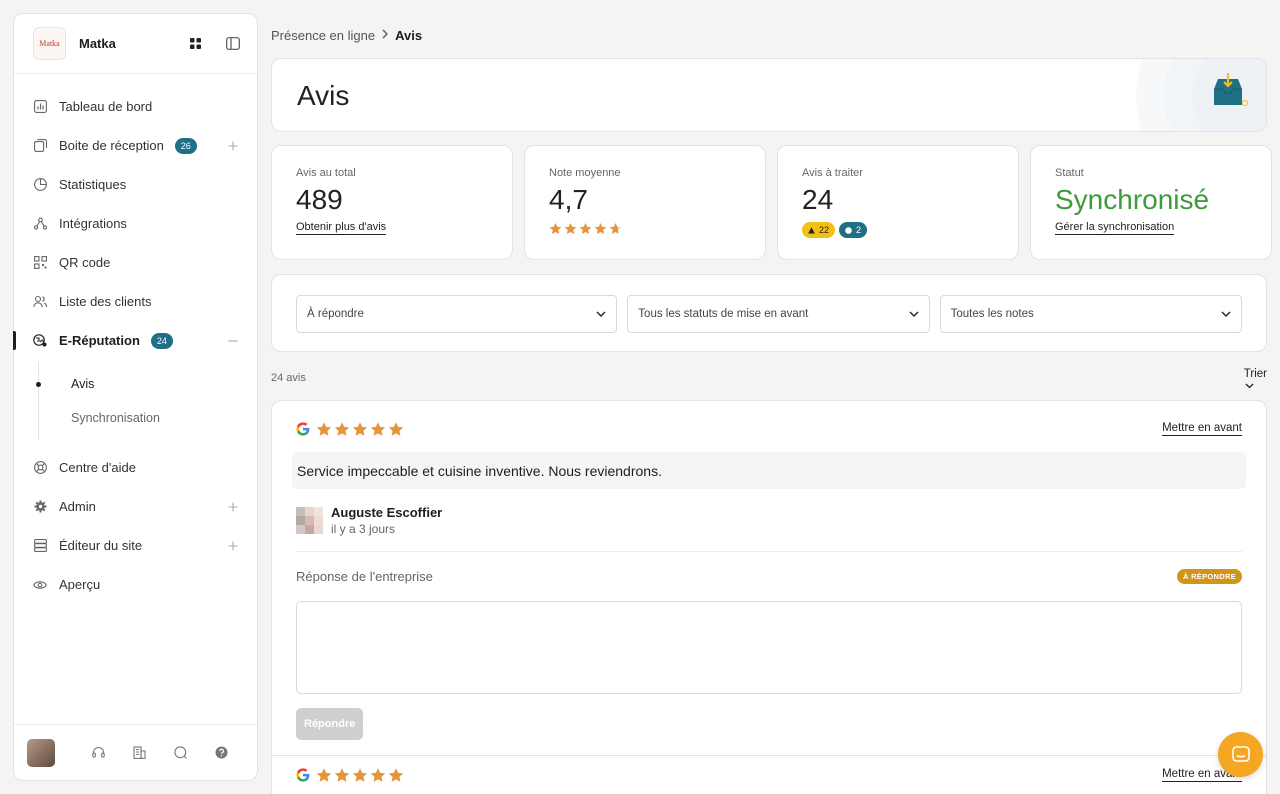 The width and height of the screenshot is (1280, 794). I want to click on stat-card-average: Note moyenne 4,7, so click(645, 202).